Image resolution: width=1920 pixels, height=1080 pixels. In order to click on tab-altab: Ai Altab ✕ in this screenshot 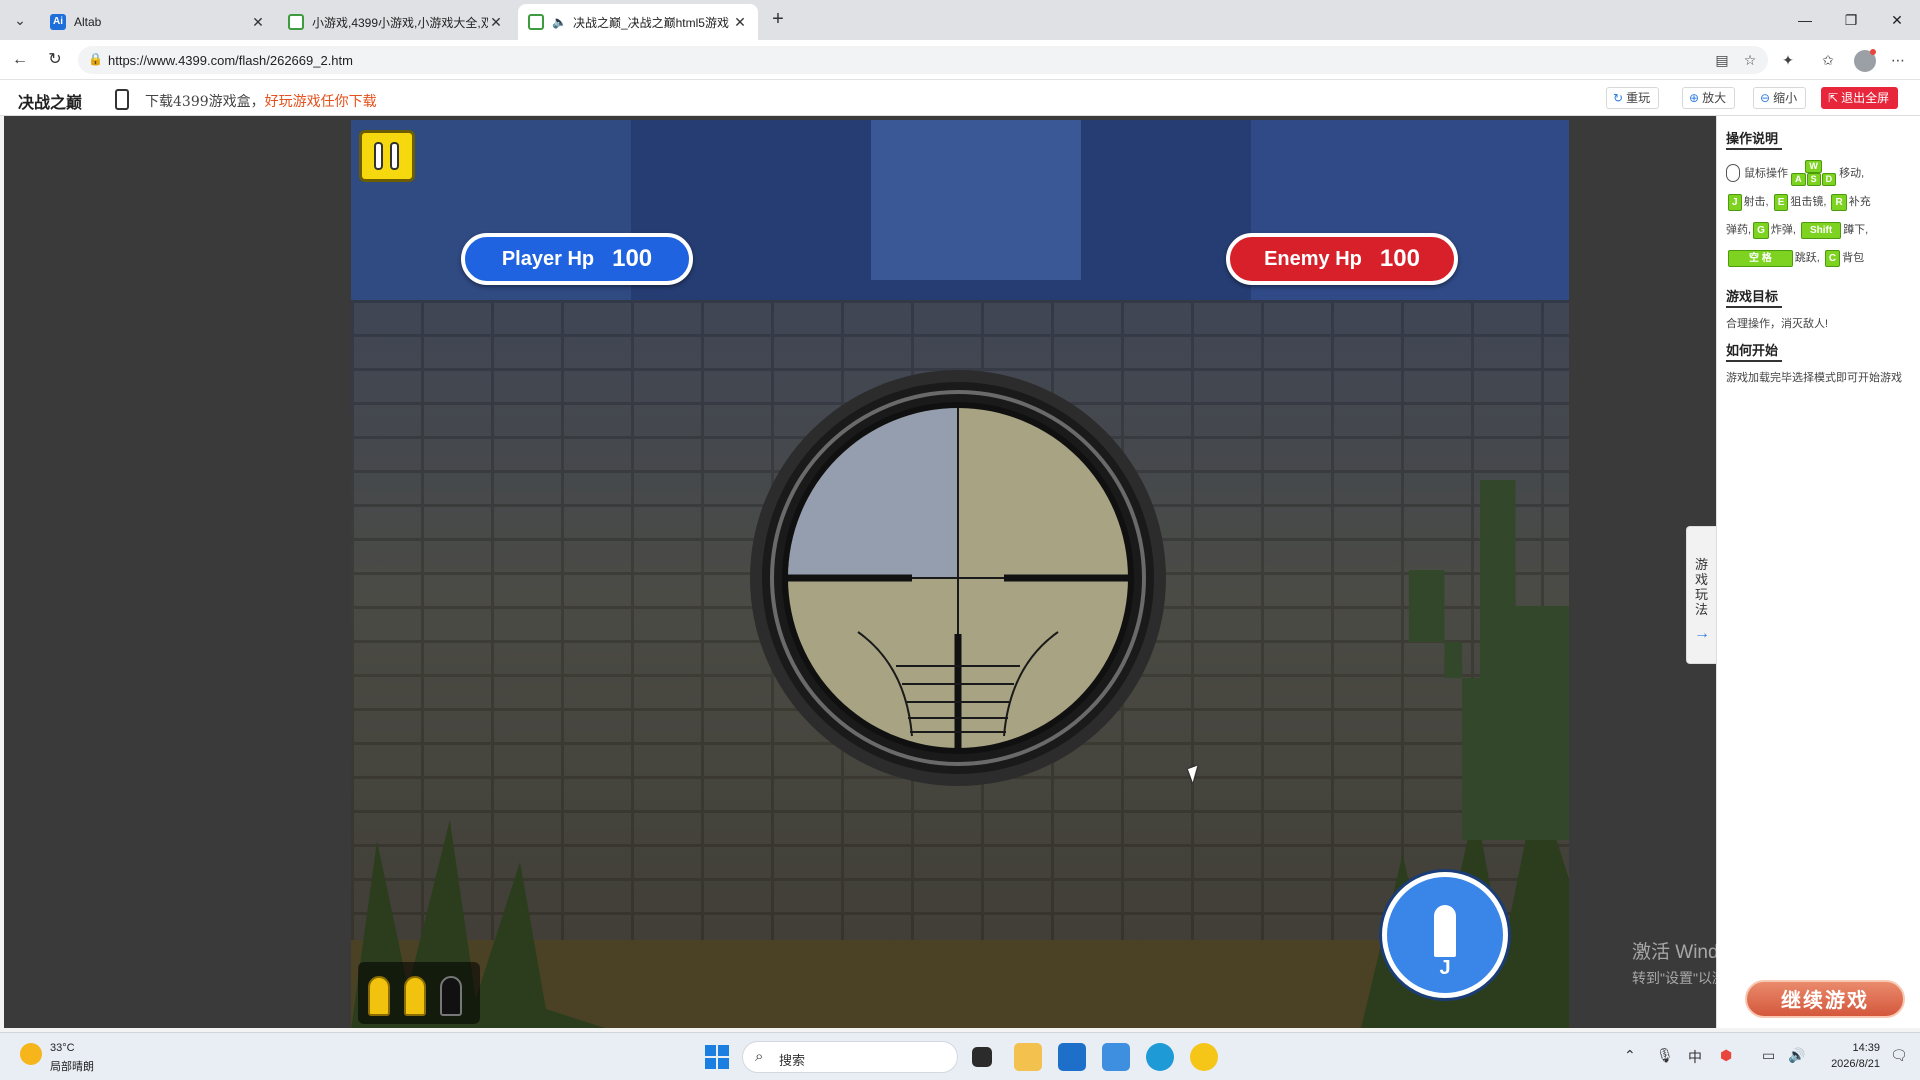, I will do `click(158, 22)`.